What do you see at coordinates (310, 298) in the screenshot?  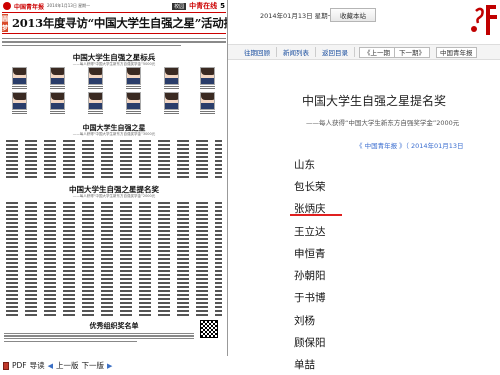 I see `list-item: 于书博` at bounding box center [310, 298].